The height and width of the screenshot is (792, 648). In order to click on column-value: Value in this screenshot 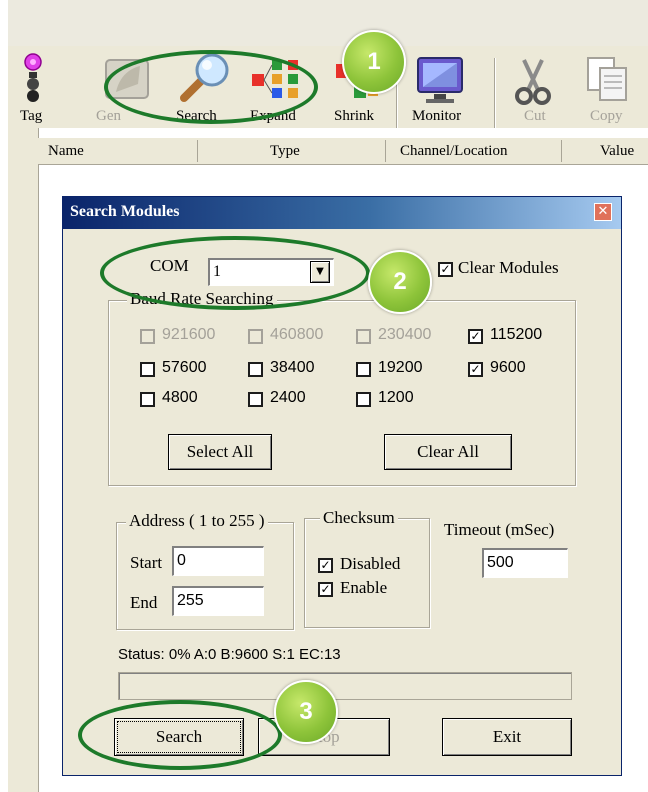, I will do `click(605, 151)`.